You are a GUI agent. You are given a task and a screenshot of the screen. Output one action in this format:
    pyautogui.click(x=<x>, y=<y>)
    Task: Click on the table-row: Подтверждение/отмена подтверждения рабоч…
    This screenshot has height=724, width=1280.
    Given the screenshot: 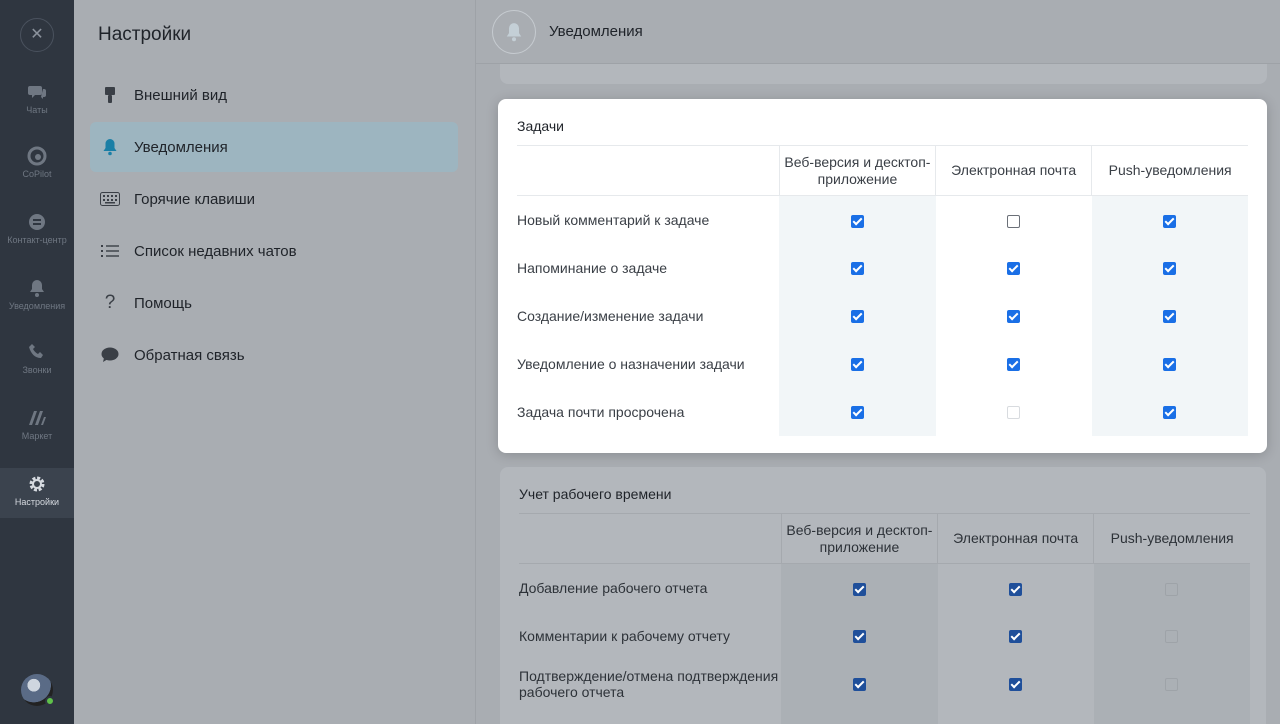 What is the action you would take?
    pyautogui.click(x=884, y=683)
    